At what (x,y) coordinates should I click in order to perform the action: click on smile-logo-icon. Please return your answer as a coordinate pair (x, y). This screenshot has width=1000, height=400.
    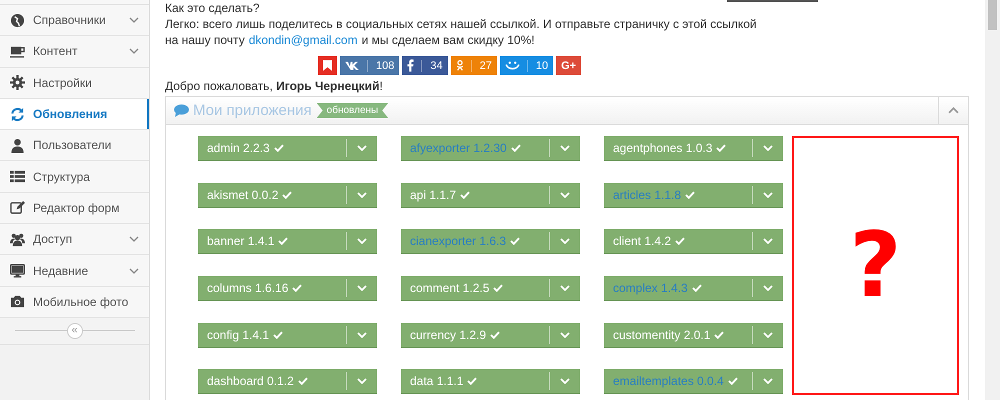
    Looking at the image, I should click on (512, 65).